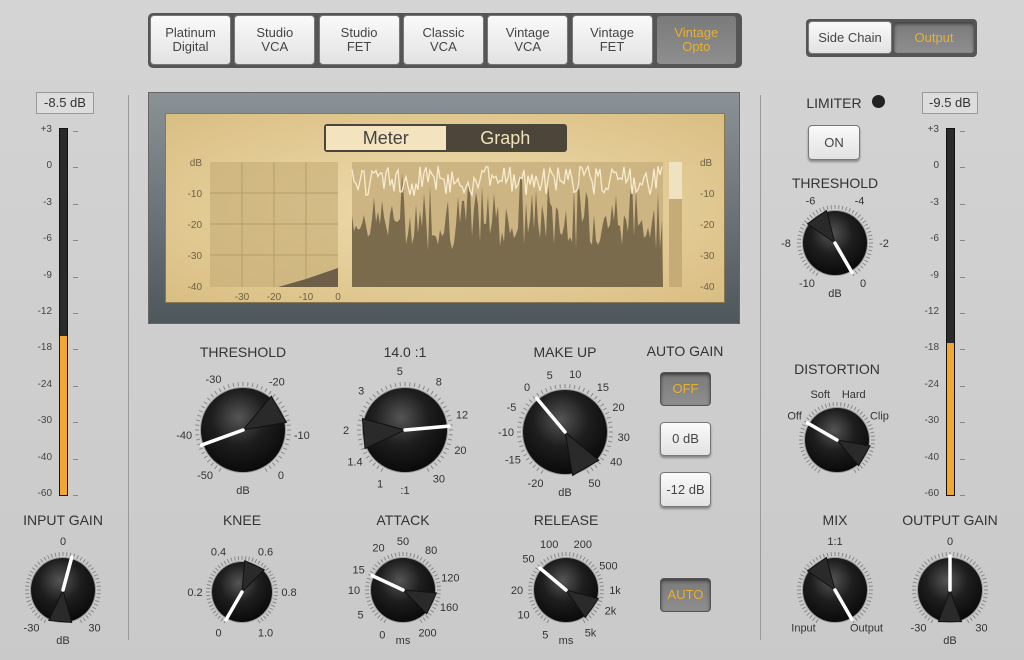 This screenshot has width=1024, height=660. Describe the element at coordinates (439, 383) in the screenshot. I see `knob-scale-label: 8` at that location.